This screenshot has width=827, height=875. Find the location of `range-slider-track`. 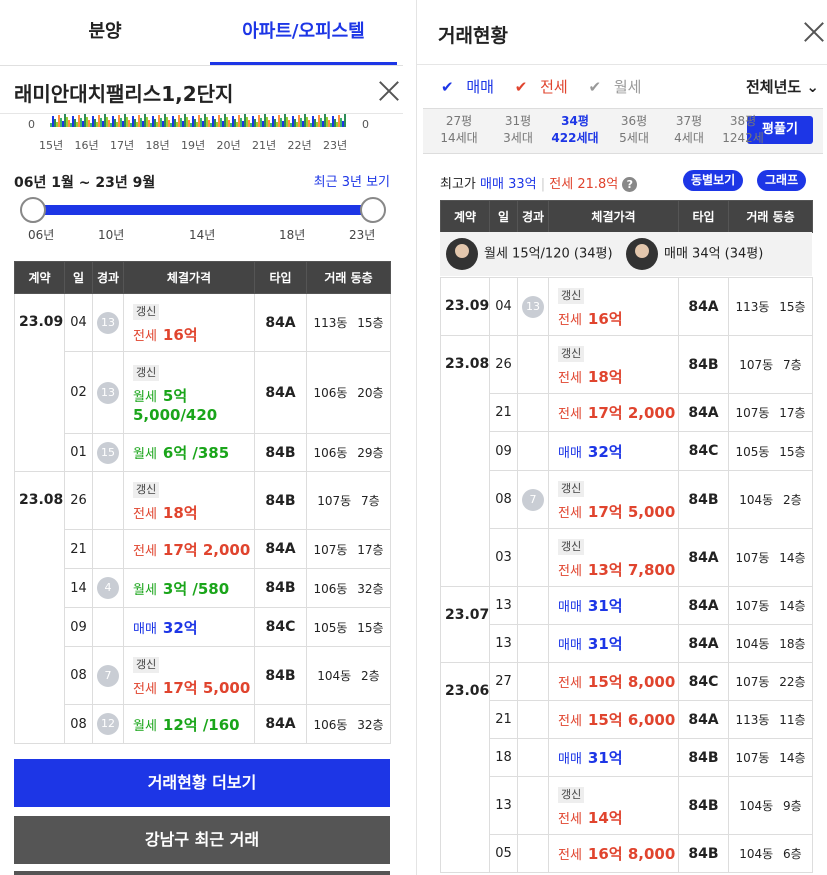

range-slider-track is located at coordinates (203, 210).